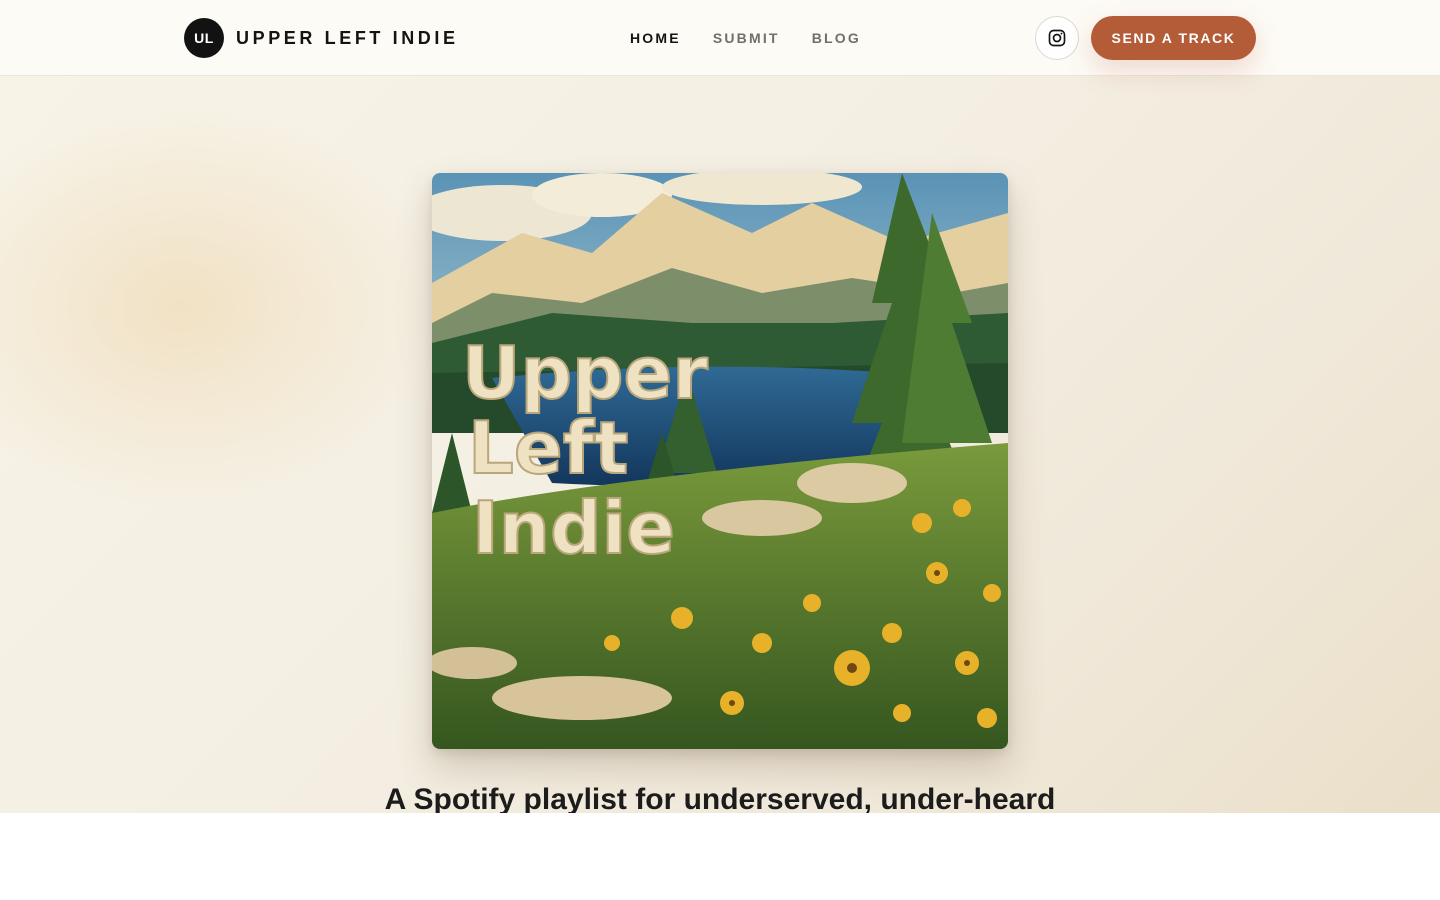 This screenshot has width=1440, height=900. I want to click on cover-title-line-3: Indie, so click(573, 528).